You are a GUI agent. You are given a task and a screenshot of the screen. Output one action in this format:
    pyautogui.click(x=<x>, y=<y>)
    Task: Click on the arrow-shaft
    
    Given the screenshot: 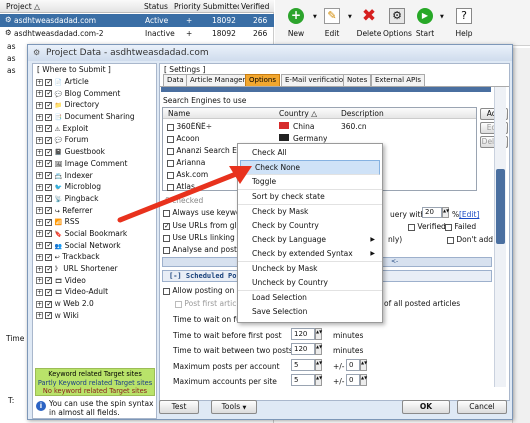 What is the action you would take?
    pyautogui.click(x=178, y=197)
    